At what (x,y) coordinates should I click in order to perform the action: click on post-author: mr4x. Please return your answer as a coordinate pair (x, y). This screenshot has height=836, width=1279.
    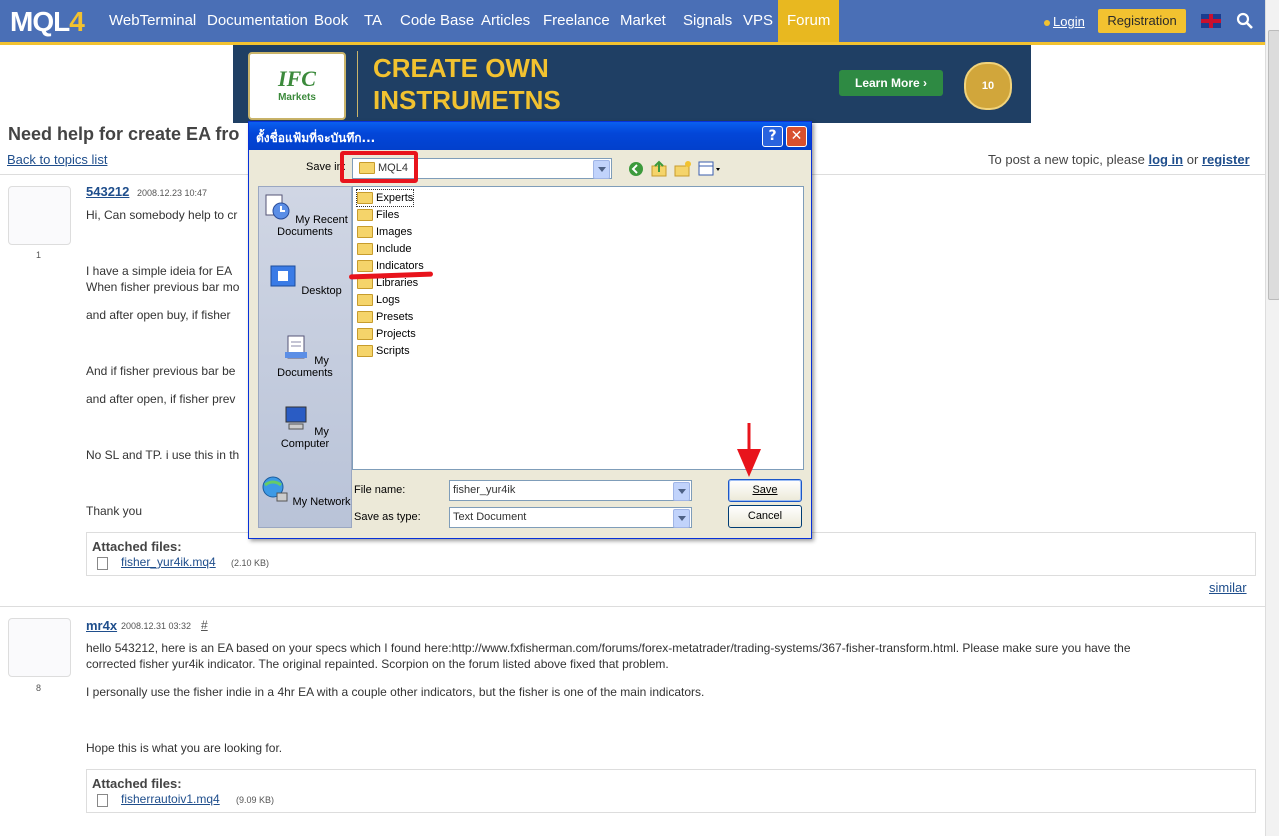
    Looking at the image, I should click on (101, 625).